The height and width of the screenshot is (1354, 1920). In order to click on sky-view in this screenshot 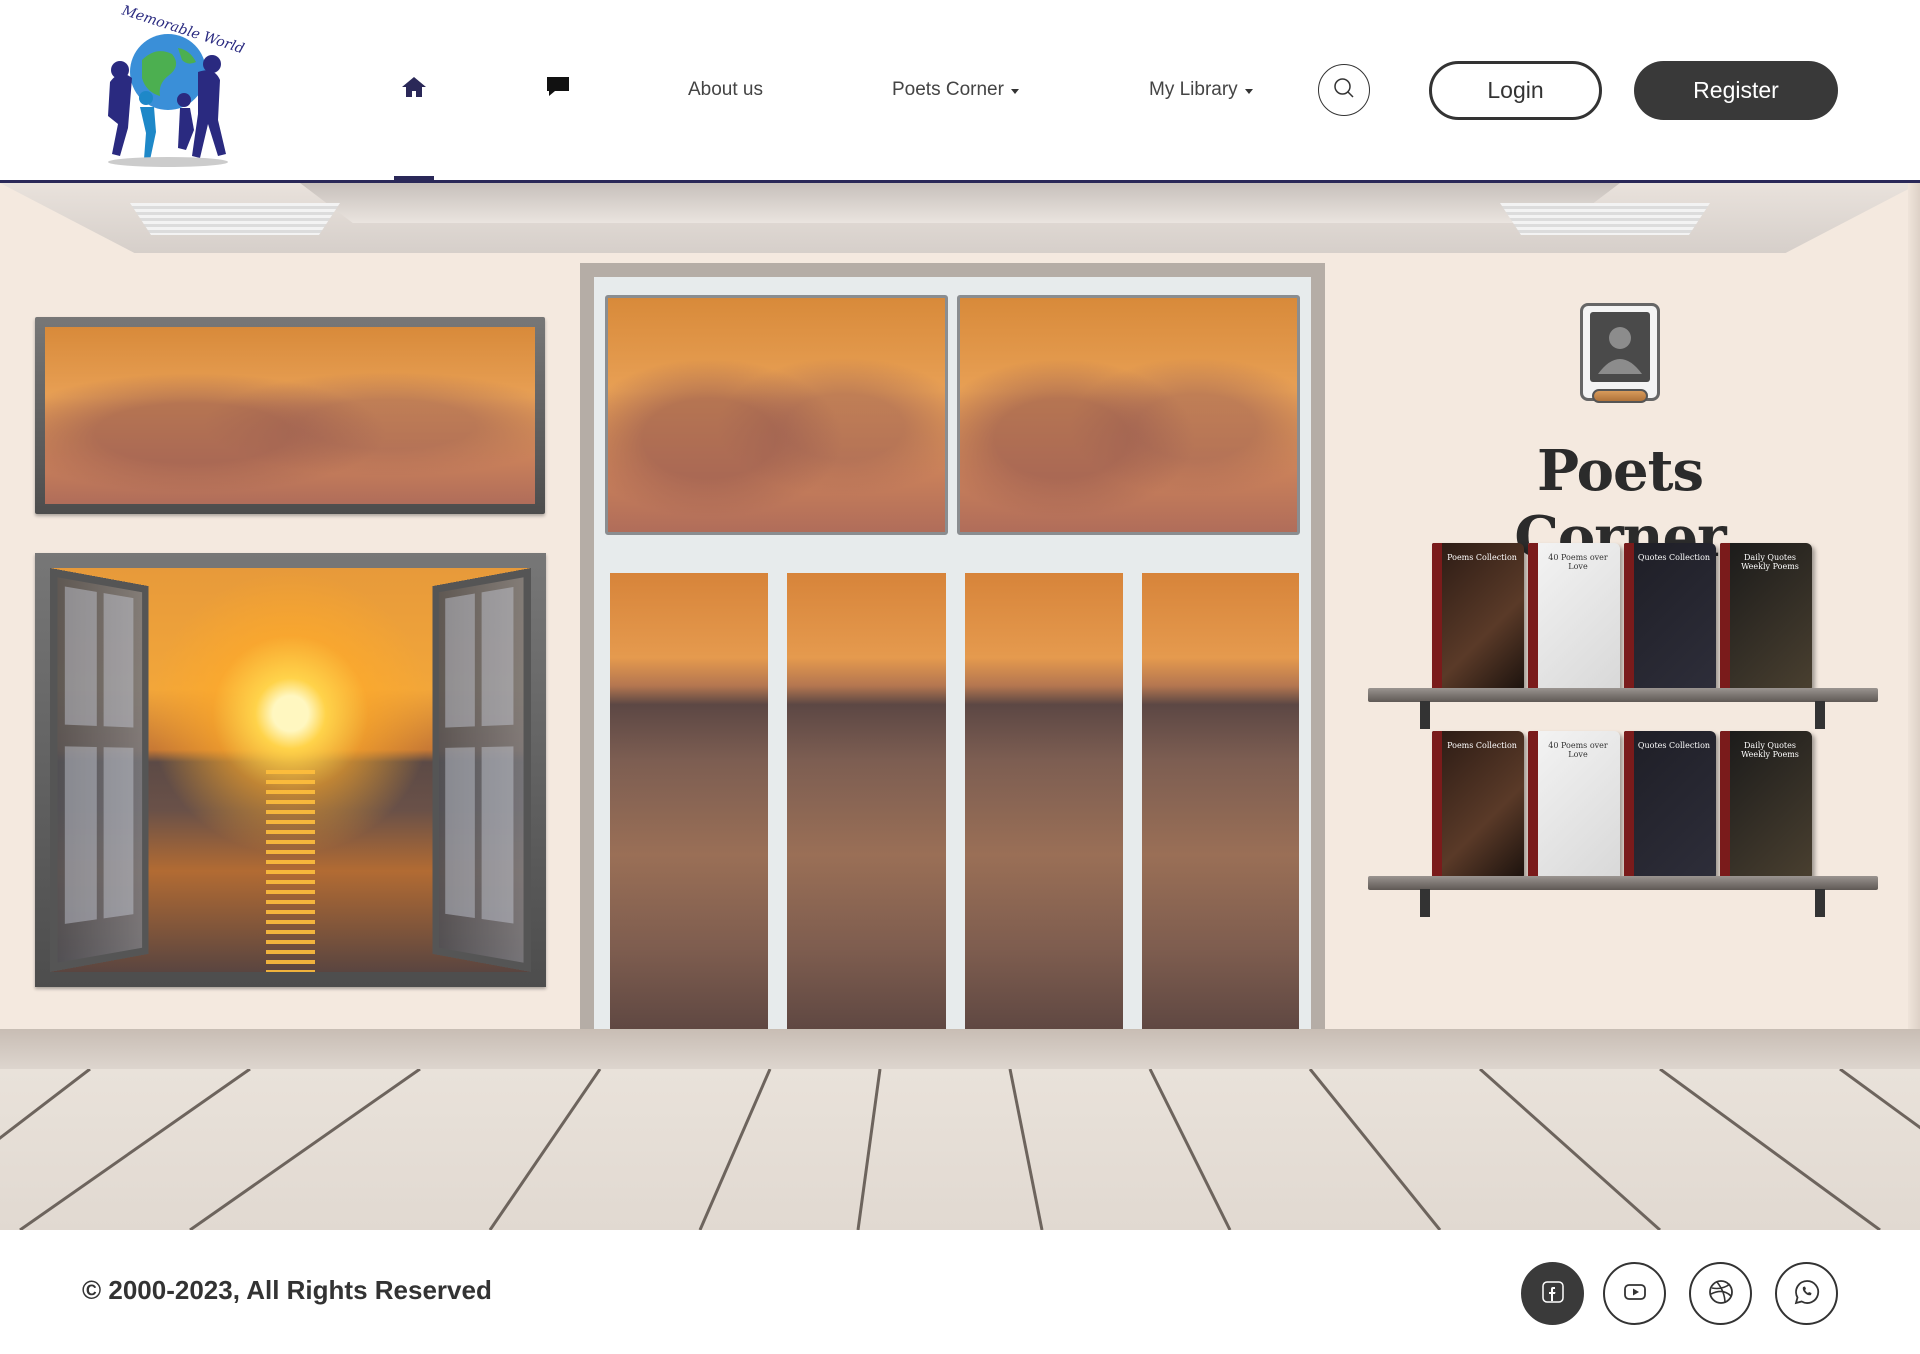, I will do `click(290, 415)`.